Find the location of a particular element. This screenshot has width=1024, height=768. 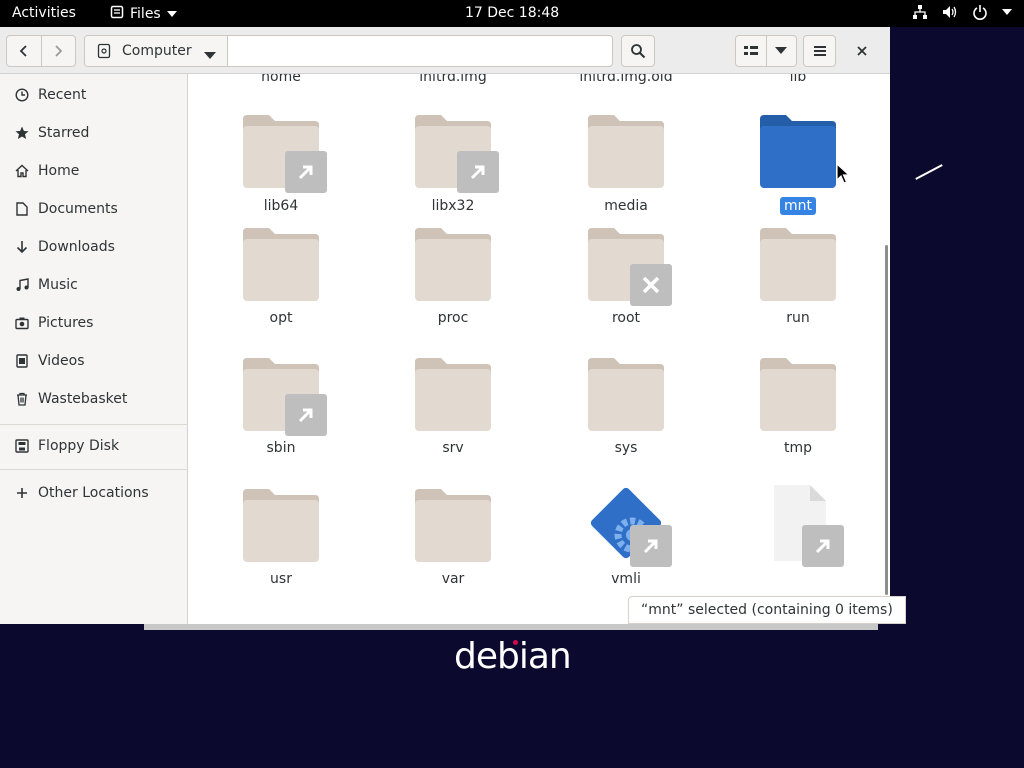

file-name: usr is located at coordinates (281, 579).